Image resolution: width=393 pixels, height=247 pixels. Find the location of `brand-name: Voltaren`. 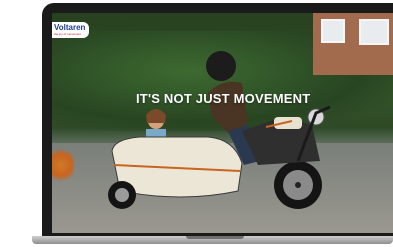

brand-name: Voltaren is located at coordinates (70, 27).